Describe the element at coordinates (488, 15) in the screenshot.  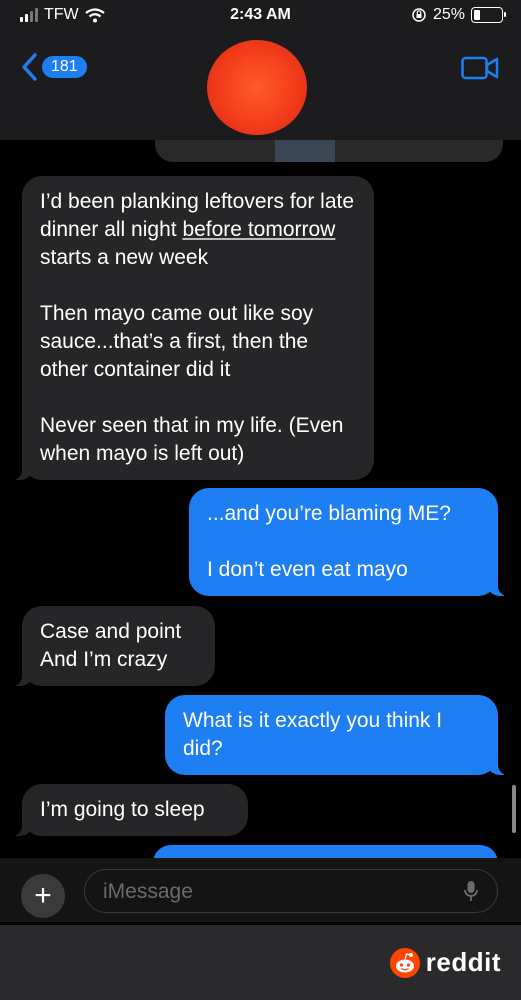
I see `battery-icon` at that location.